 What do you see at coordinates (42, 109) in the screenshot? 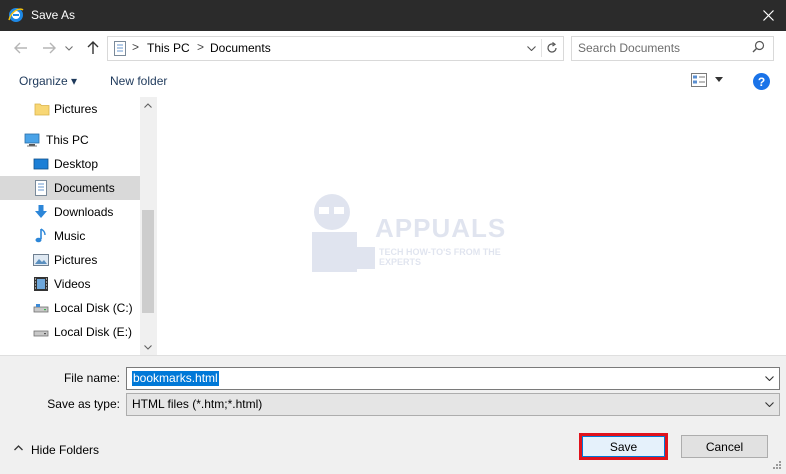
I see `folder-icon` at bounding box center [42, 109].